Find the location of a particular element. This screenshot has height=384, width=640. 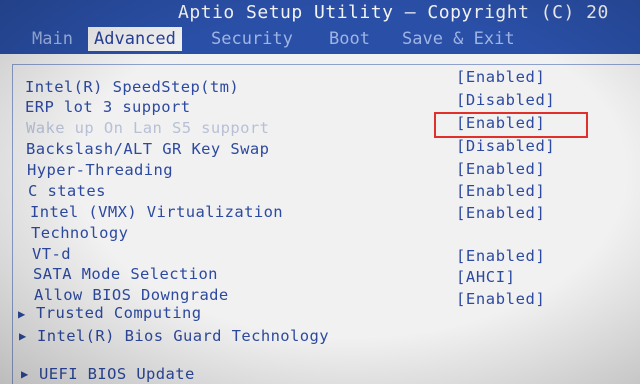

title-text: Aptio Setup Utility – Copyright (C) 20 is located at coordinates (393, 12).